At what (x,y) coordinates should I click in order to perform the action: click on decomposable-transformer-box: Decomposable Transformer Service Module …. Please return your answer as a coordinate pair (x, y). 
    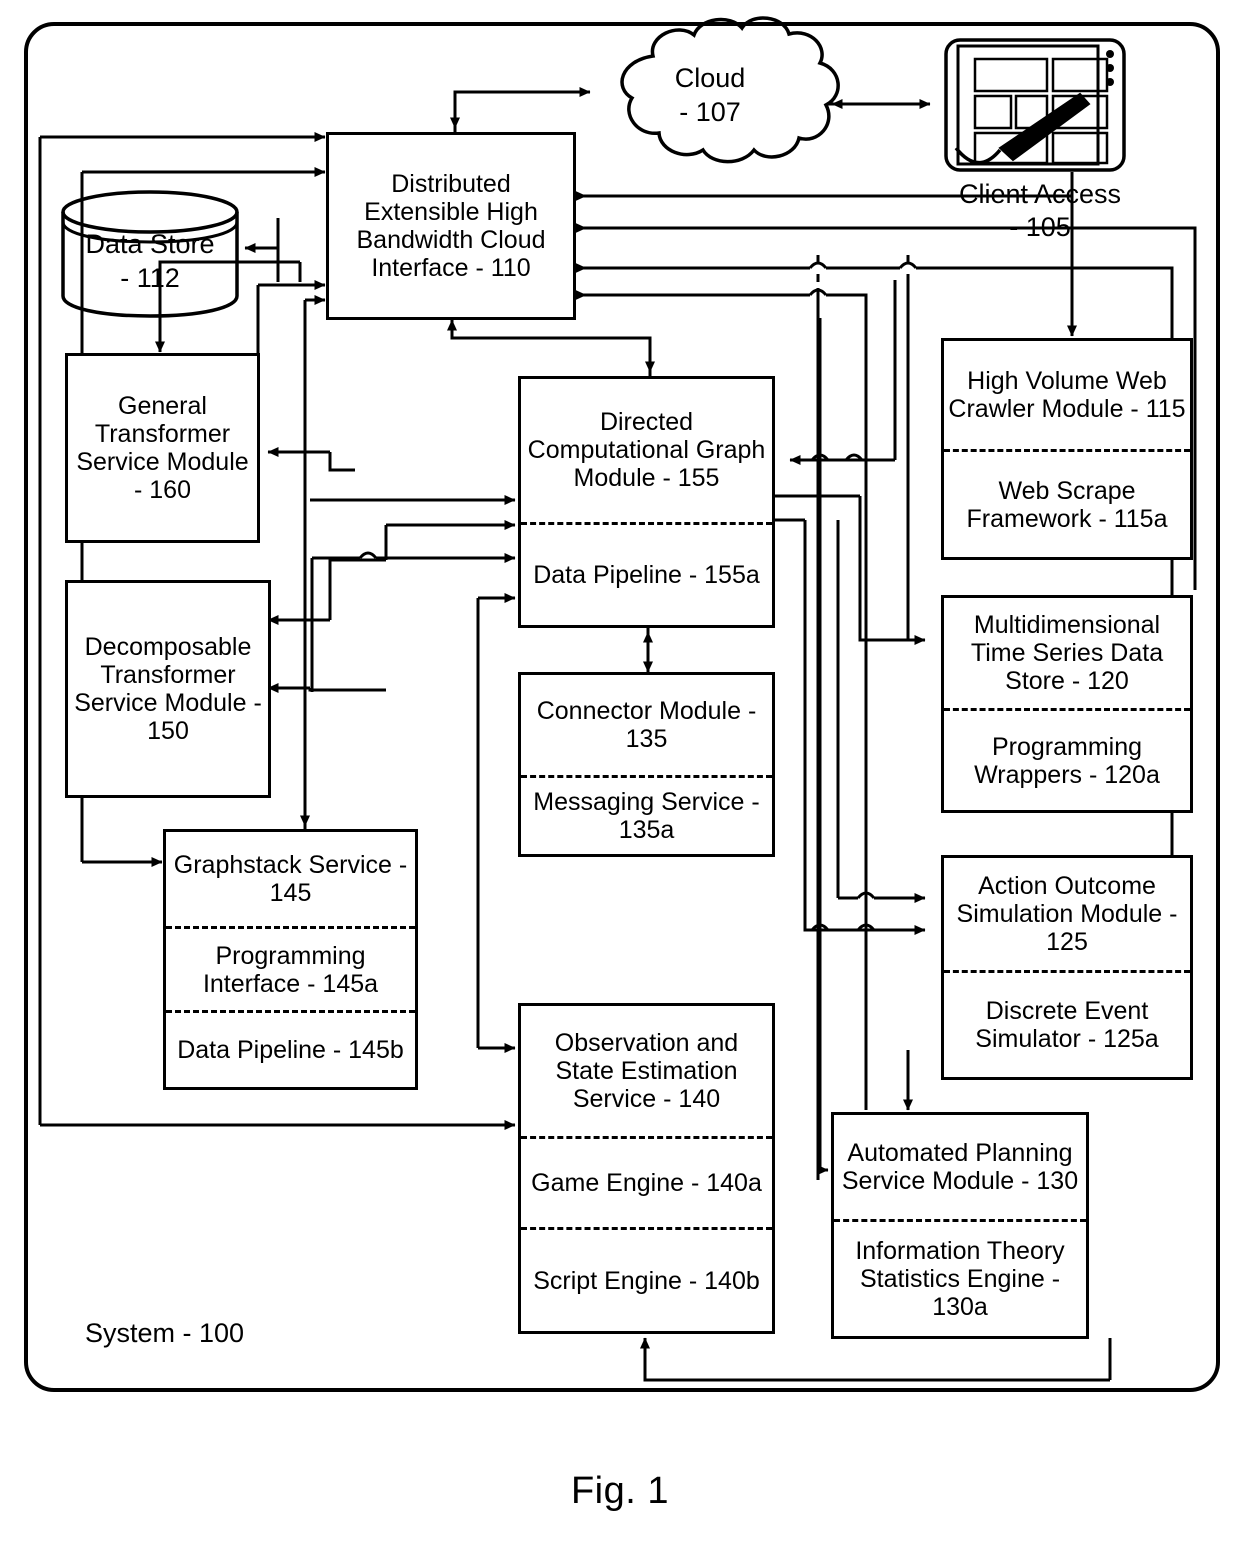
    Looking at the image, I should click on (168, 689).